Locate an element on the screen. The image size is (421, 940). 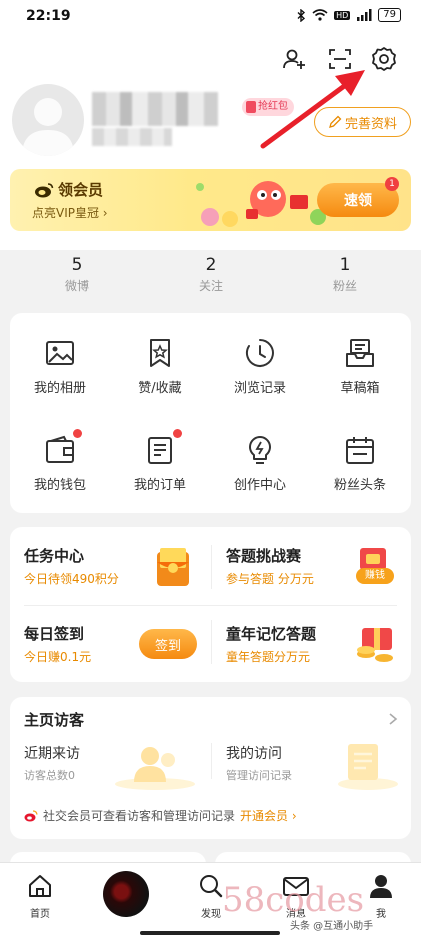
grid-item-likes: 赞/收藏 is located at coordinates (160, 366).